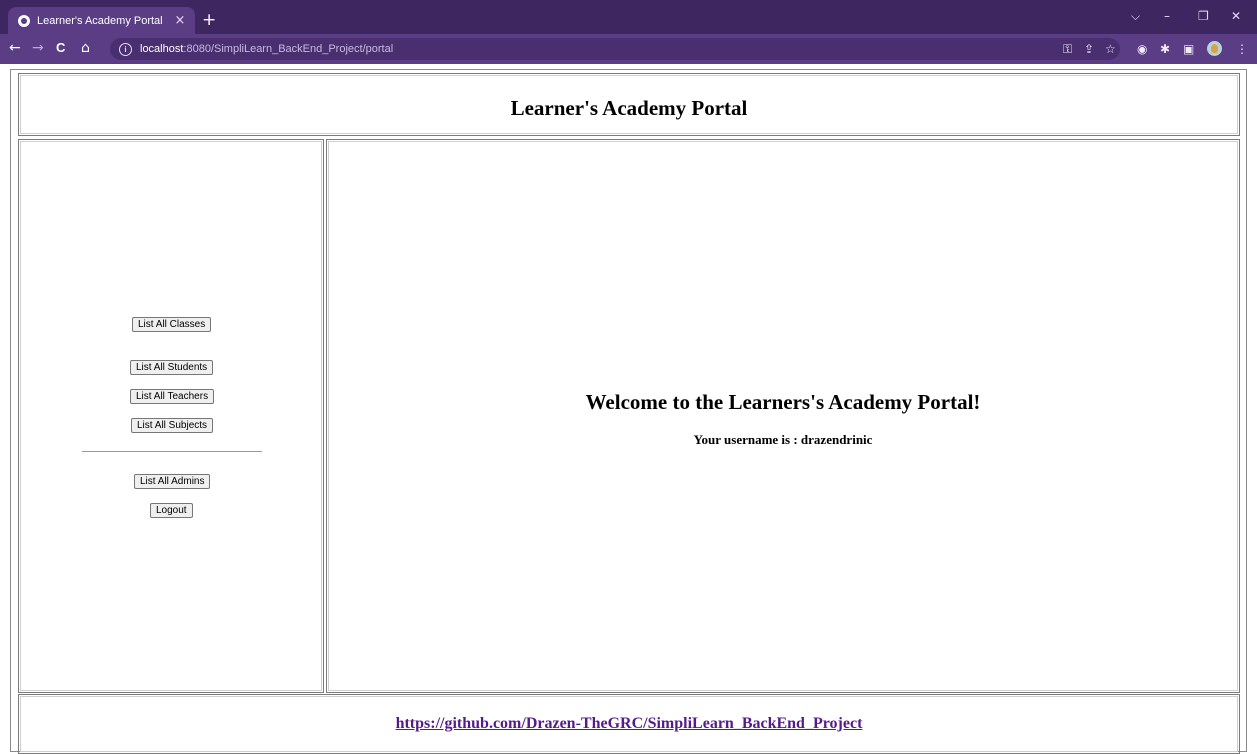  What do you see at coordinates (85, 48) in the screenshot?
I see `home-button: ⌂` at bounding box center [85, 48].